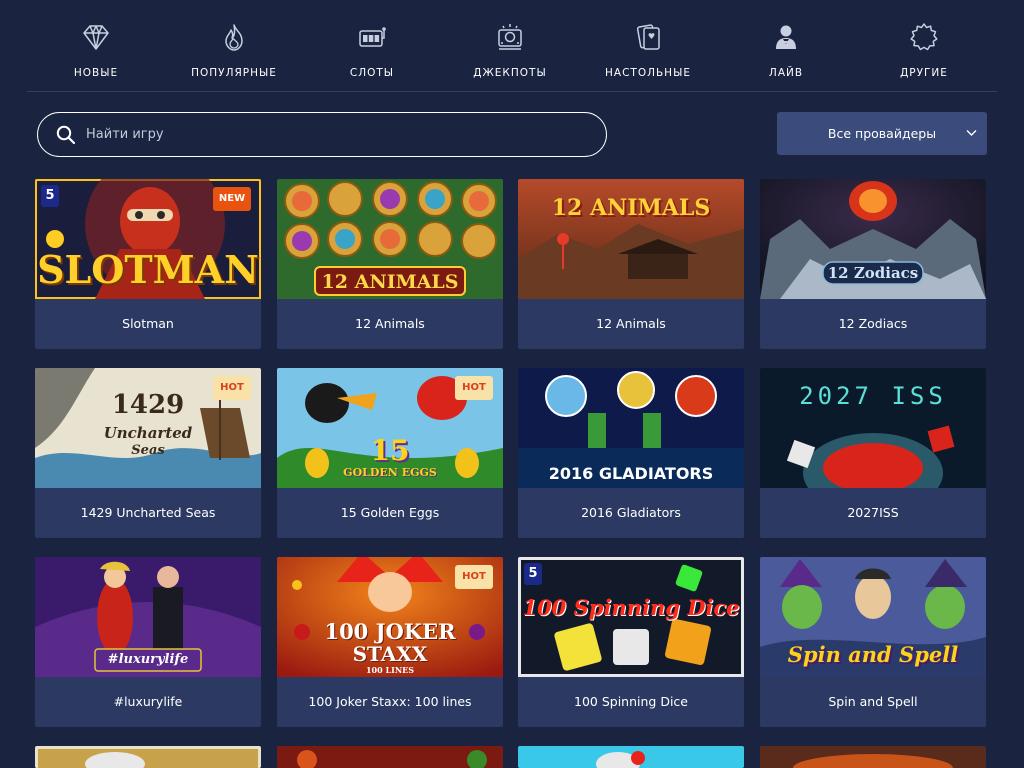 Image resolution: width=1024 pixels, height=768 pixels. I want to click on thumbnail-subtitle: GOLDEN EGGS, so click(390, 472).